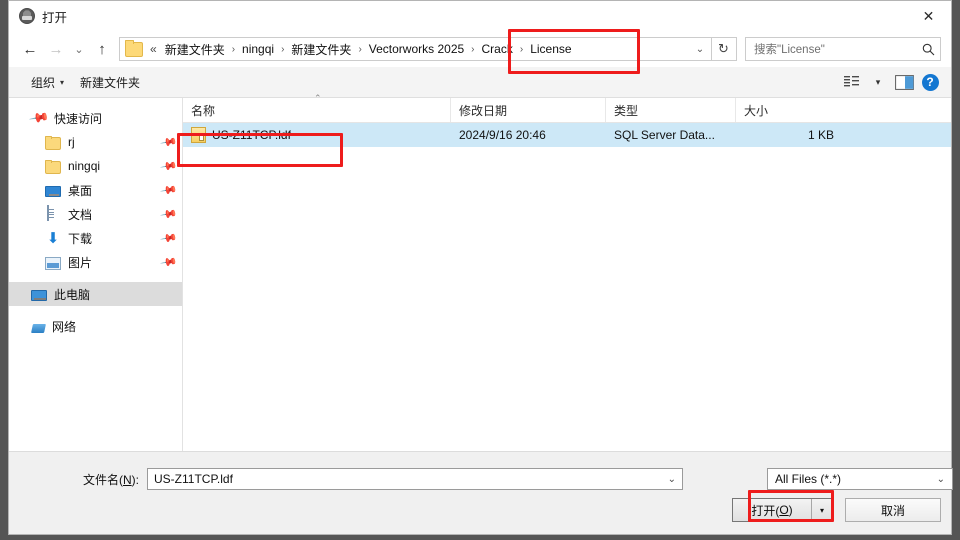 This screenshot has height=540, width=960. Describe the element at coordinates (43, 82) in the screenshot. I see `organize-label: 组织` at that location.